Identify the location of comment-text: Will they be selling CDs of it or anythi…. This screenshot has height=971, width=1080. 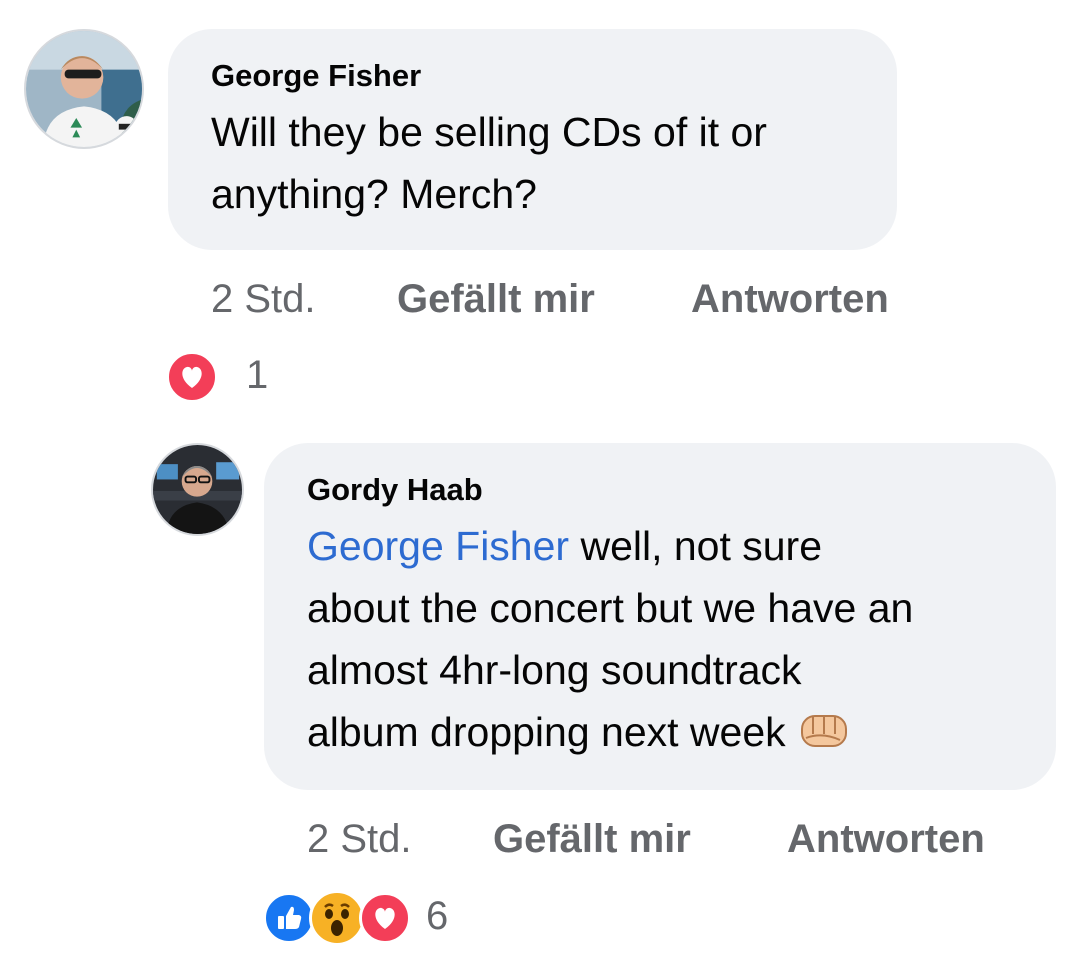
(541, 163).